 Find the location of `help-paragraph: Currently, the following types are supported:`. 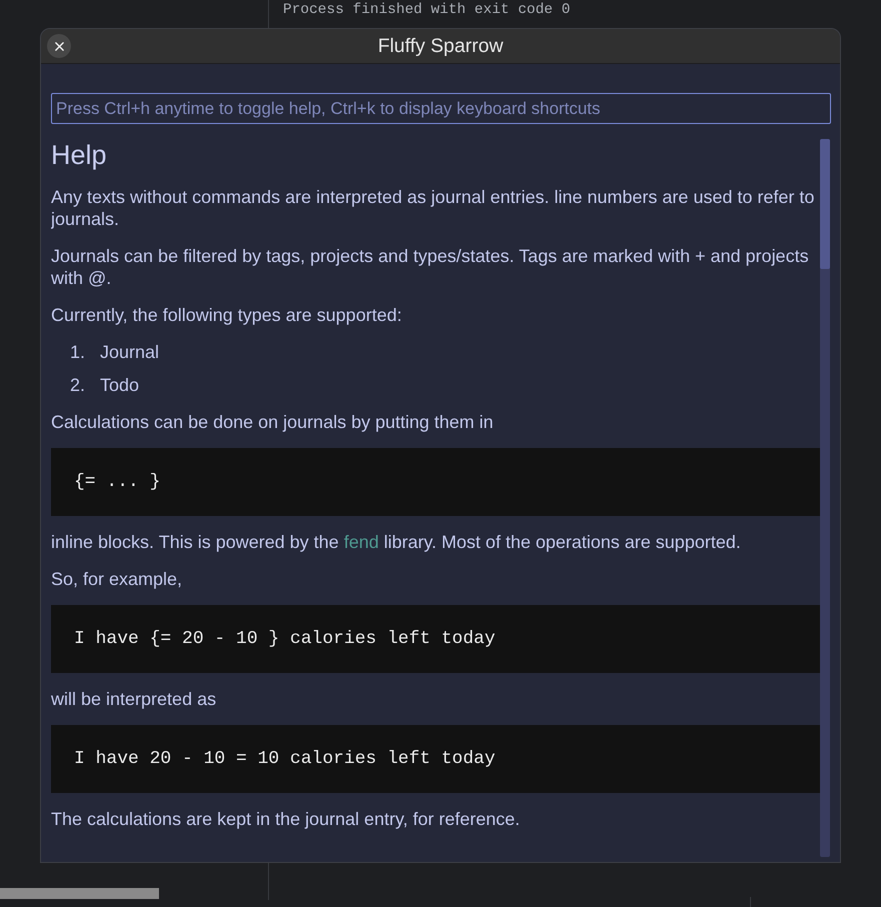

help-paragraph: Currently, the following types are supported: is located at coordinates (227, 315).